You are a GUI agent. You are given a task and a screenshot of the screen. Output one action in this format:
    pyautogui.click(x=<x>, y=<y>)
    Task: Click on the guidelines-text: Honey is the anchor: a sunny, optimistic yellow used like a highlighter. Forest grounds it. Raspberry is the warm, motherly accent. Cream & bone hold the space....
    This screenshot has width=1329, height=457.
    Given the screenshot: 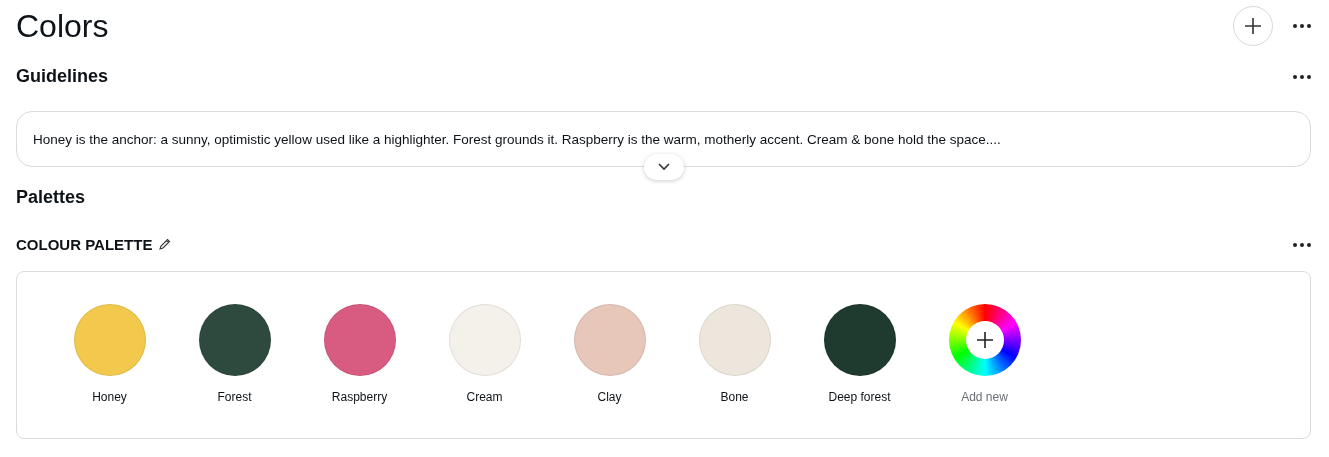 What is the action you would take?
    pyautogui.click(x=517, y=139)
    